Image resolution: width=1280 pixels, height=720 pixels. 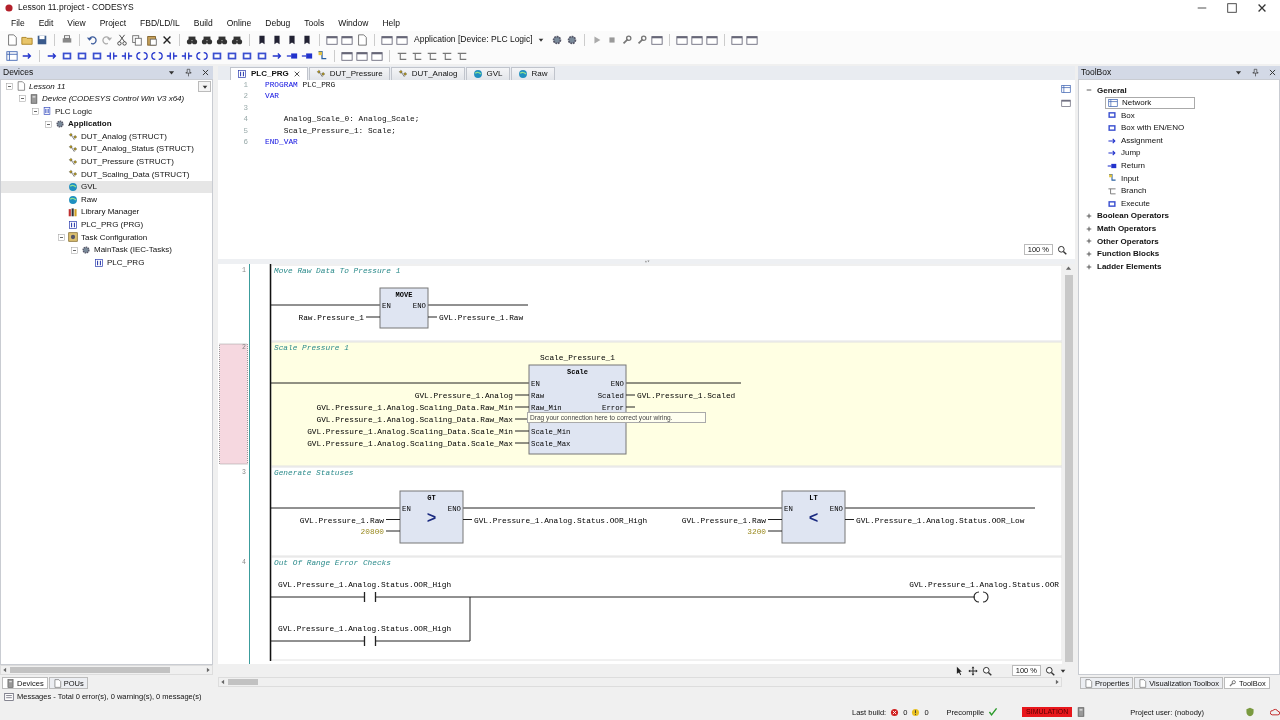 I want to click on tree-item: DUT_Scaling_Data (STRUCT), so click(x=106, y=174).